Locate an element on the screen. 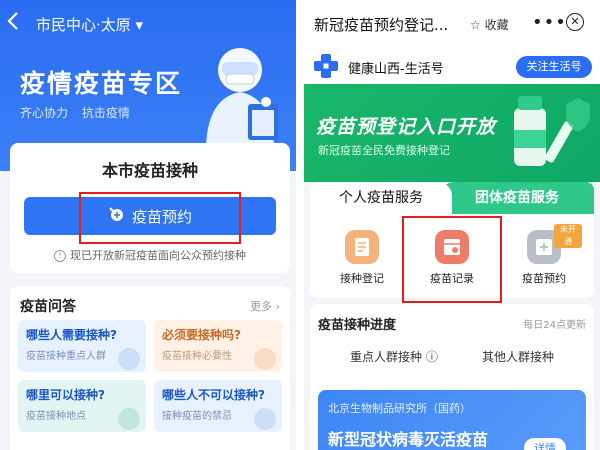 This screenshot has height=450, width=600. favorite-button: ☆ 收藏 is located at coordinates (489, 24).